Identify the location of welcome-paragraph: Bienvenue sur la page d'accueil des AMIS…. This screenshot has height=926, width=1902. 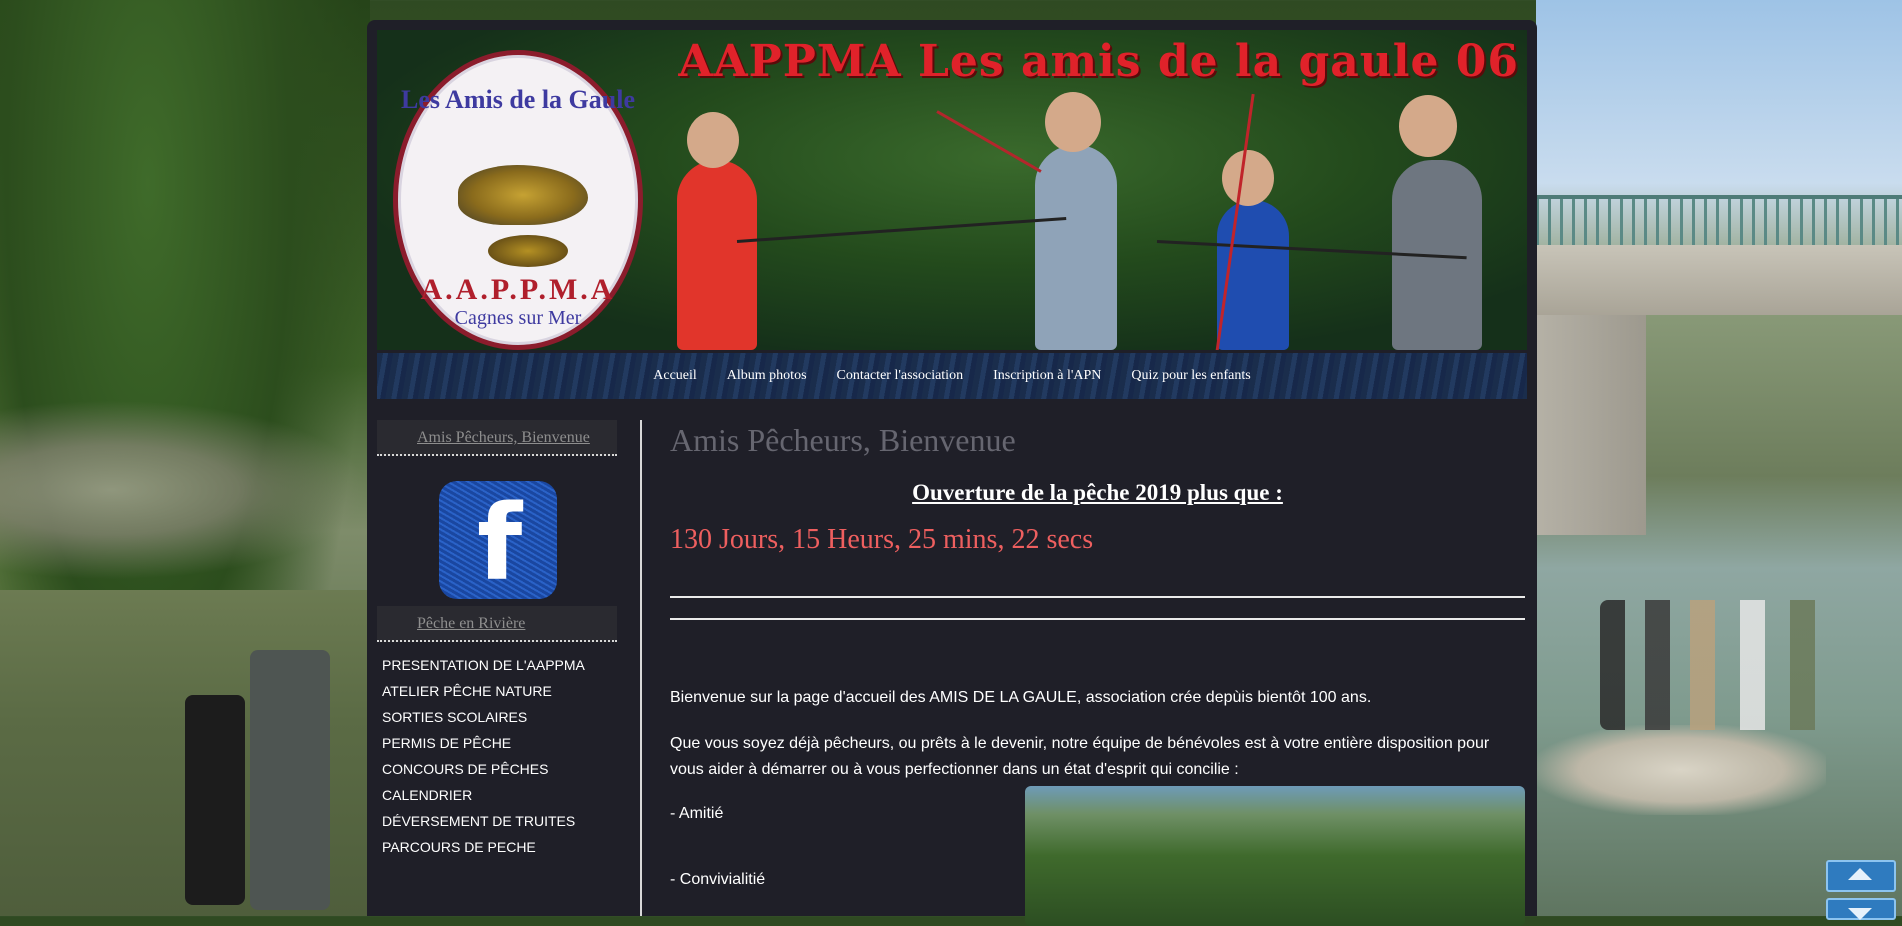
(1021, 697).